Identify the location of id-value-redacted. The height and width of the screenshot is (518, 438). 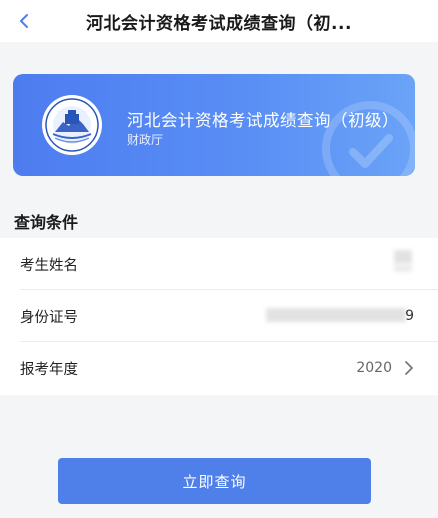
(336, 315).